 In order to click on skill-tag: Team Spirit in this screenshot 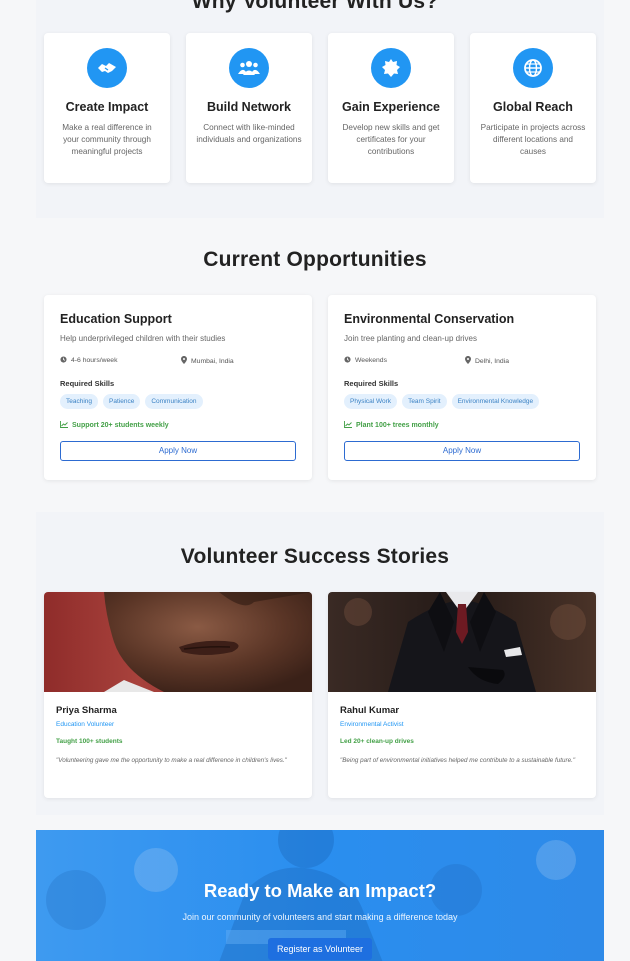, I will do `click(424, 401)`.